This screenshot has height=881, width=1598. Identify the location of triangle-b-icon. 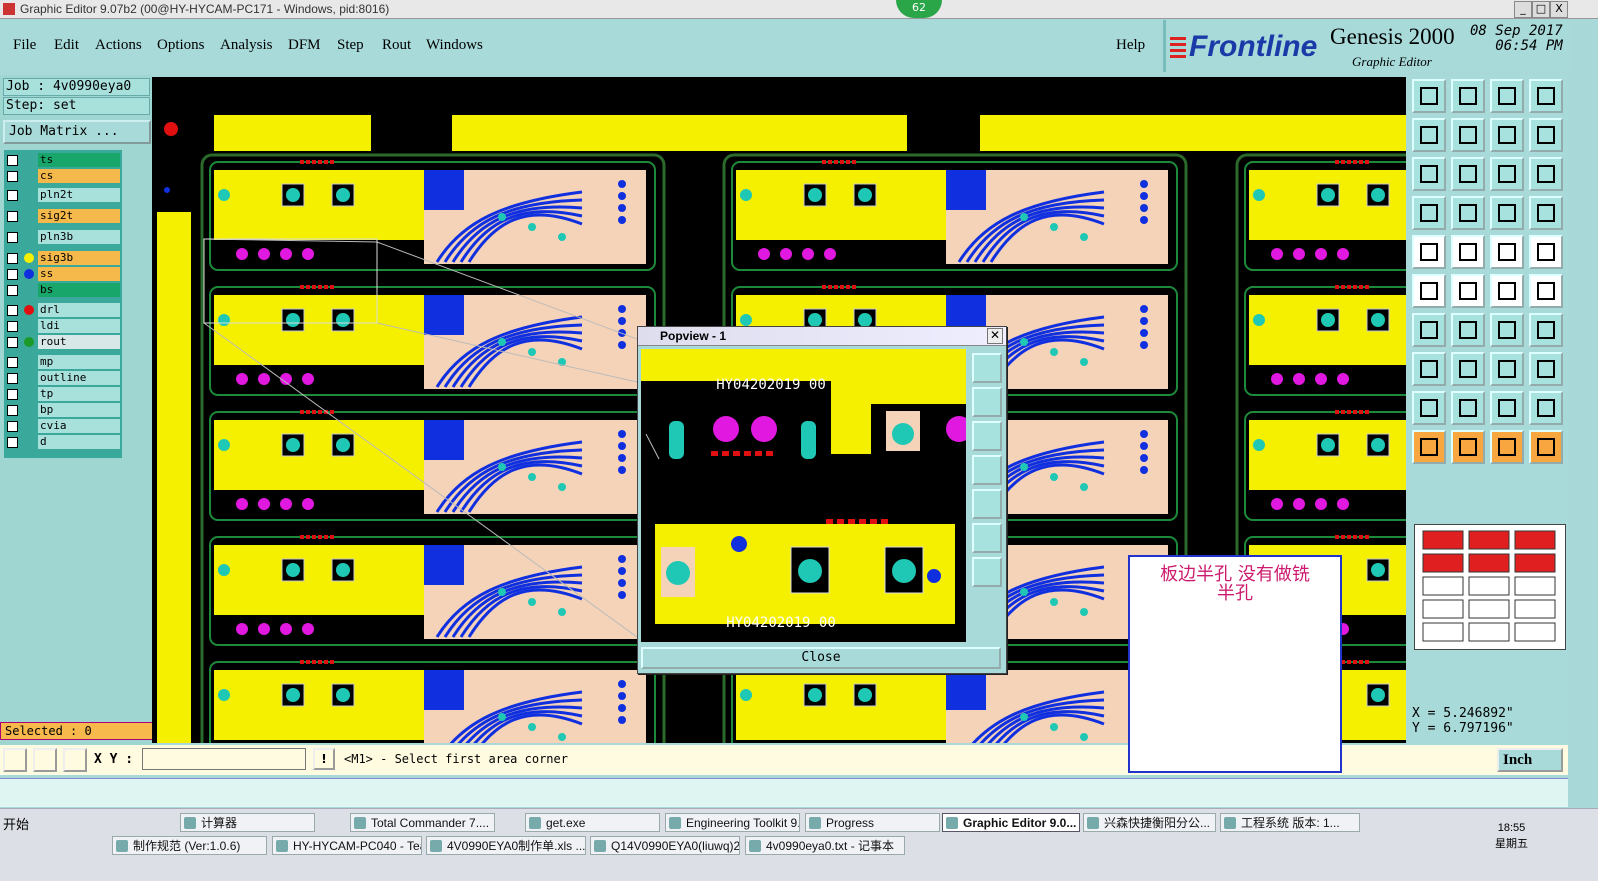
(1468, 408).